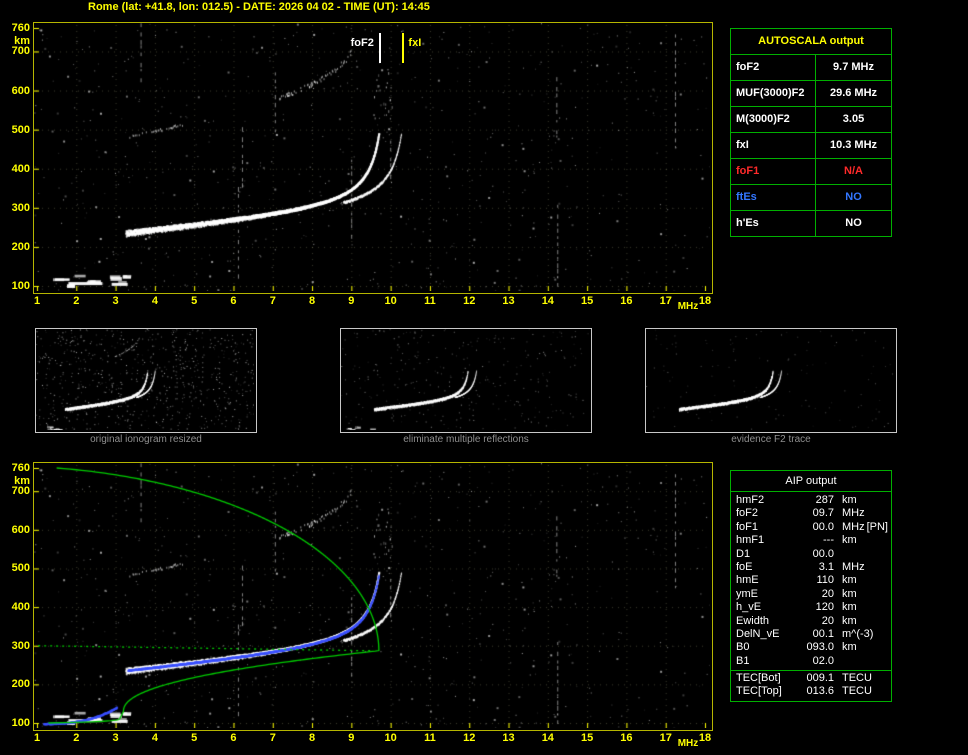 The height and width of the screenshot is (755, 968). I want to click on x-axis-tick-label: 14, so click(547, 301).